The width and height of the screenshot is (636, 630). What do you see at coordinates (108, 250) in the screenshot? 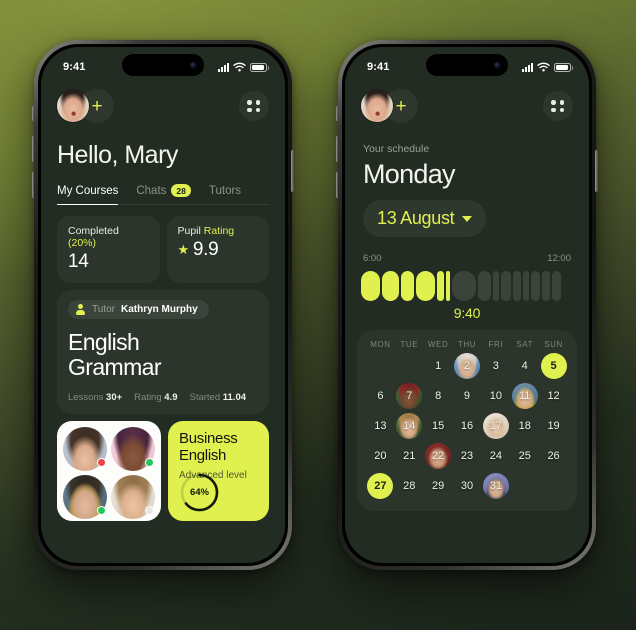
I see `stat-card-completed: Completed (20%) 14` at bounding box center [108, 250].